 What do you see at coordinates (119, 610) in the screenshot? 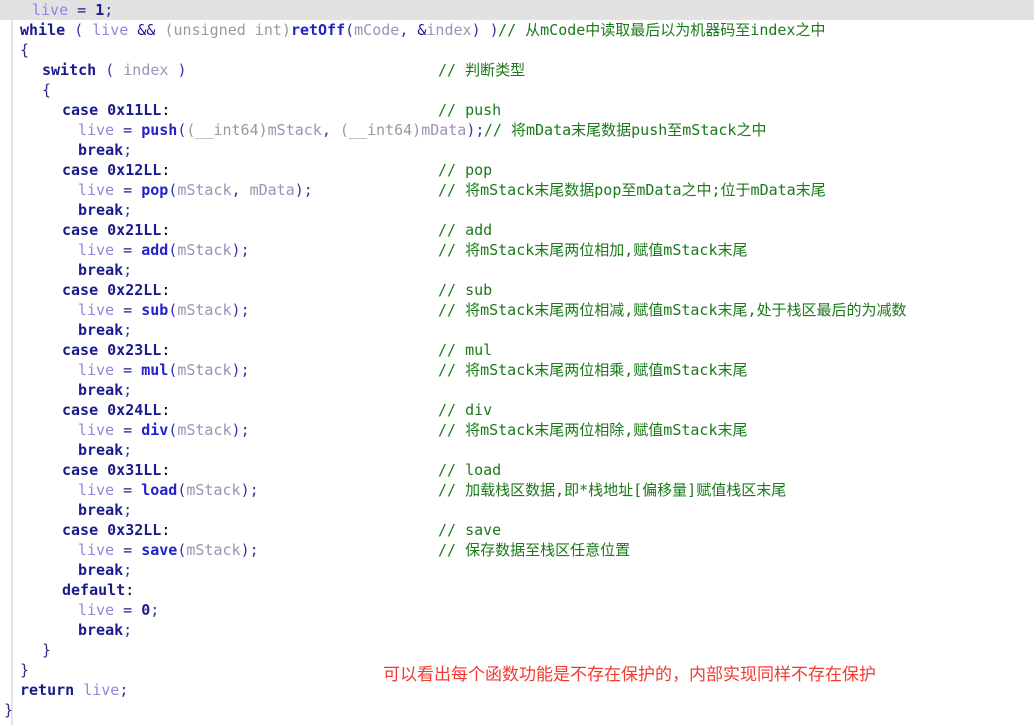
I see `code-token-run: live = 0;` at bounding box center [119, 610].